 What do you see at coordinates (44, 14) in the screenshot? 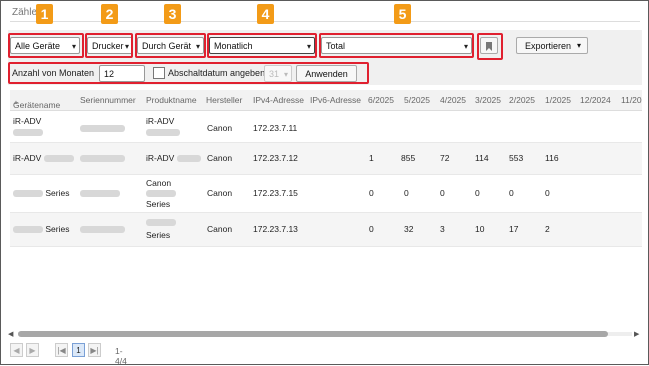
I see `callout-badge: 1` at bounding box center [44, 14].